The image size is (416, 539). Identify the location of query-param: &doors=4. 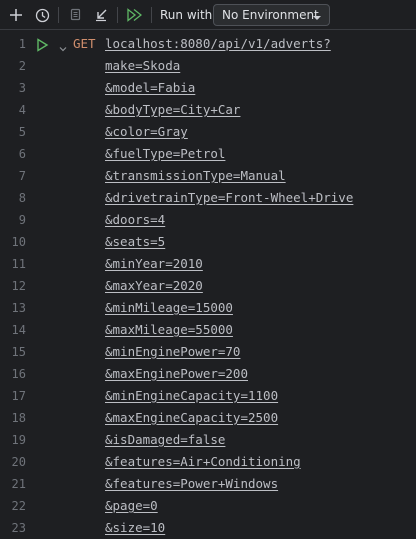
(135, 220).